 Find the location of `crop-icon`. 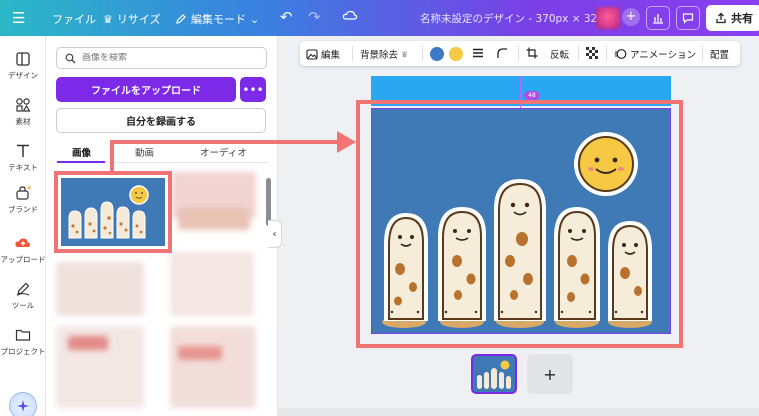

crop-icon is located at coordinates (532, 53).